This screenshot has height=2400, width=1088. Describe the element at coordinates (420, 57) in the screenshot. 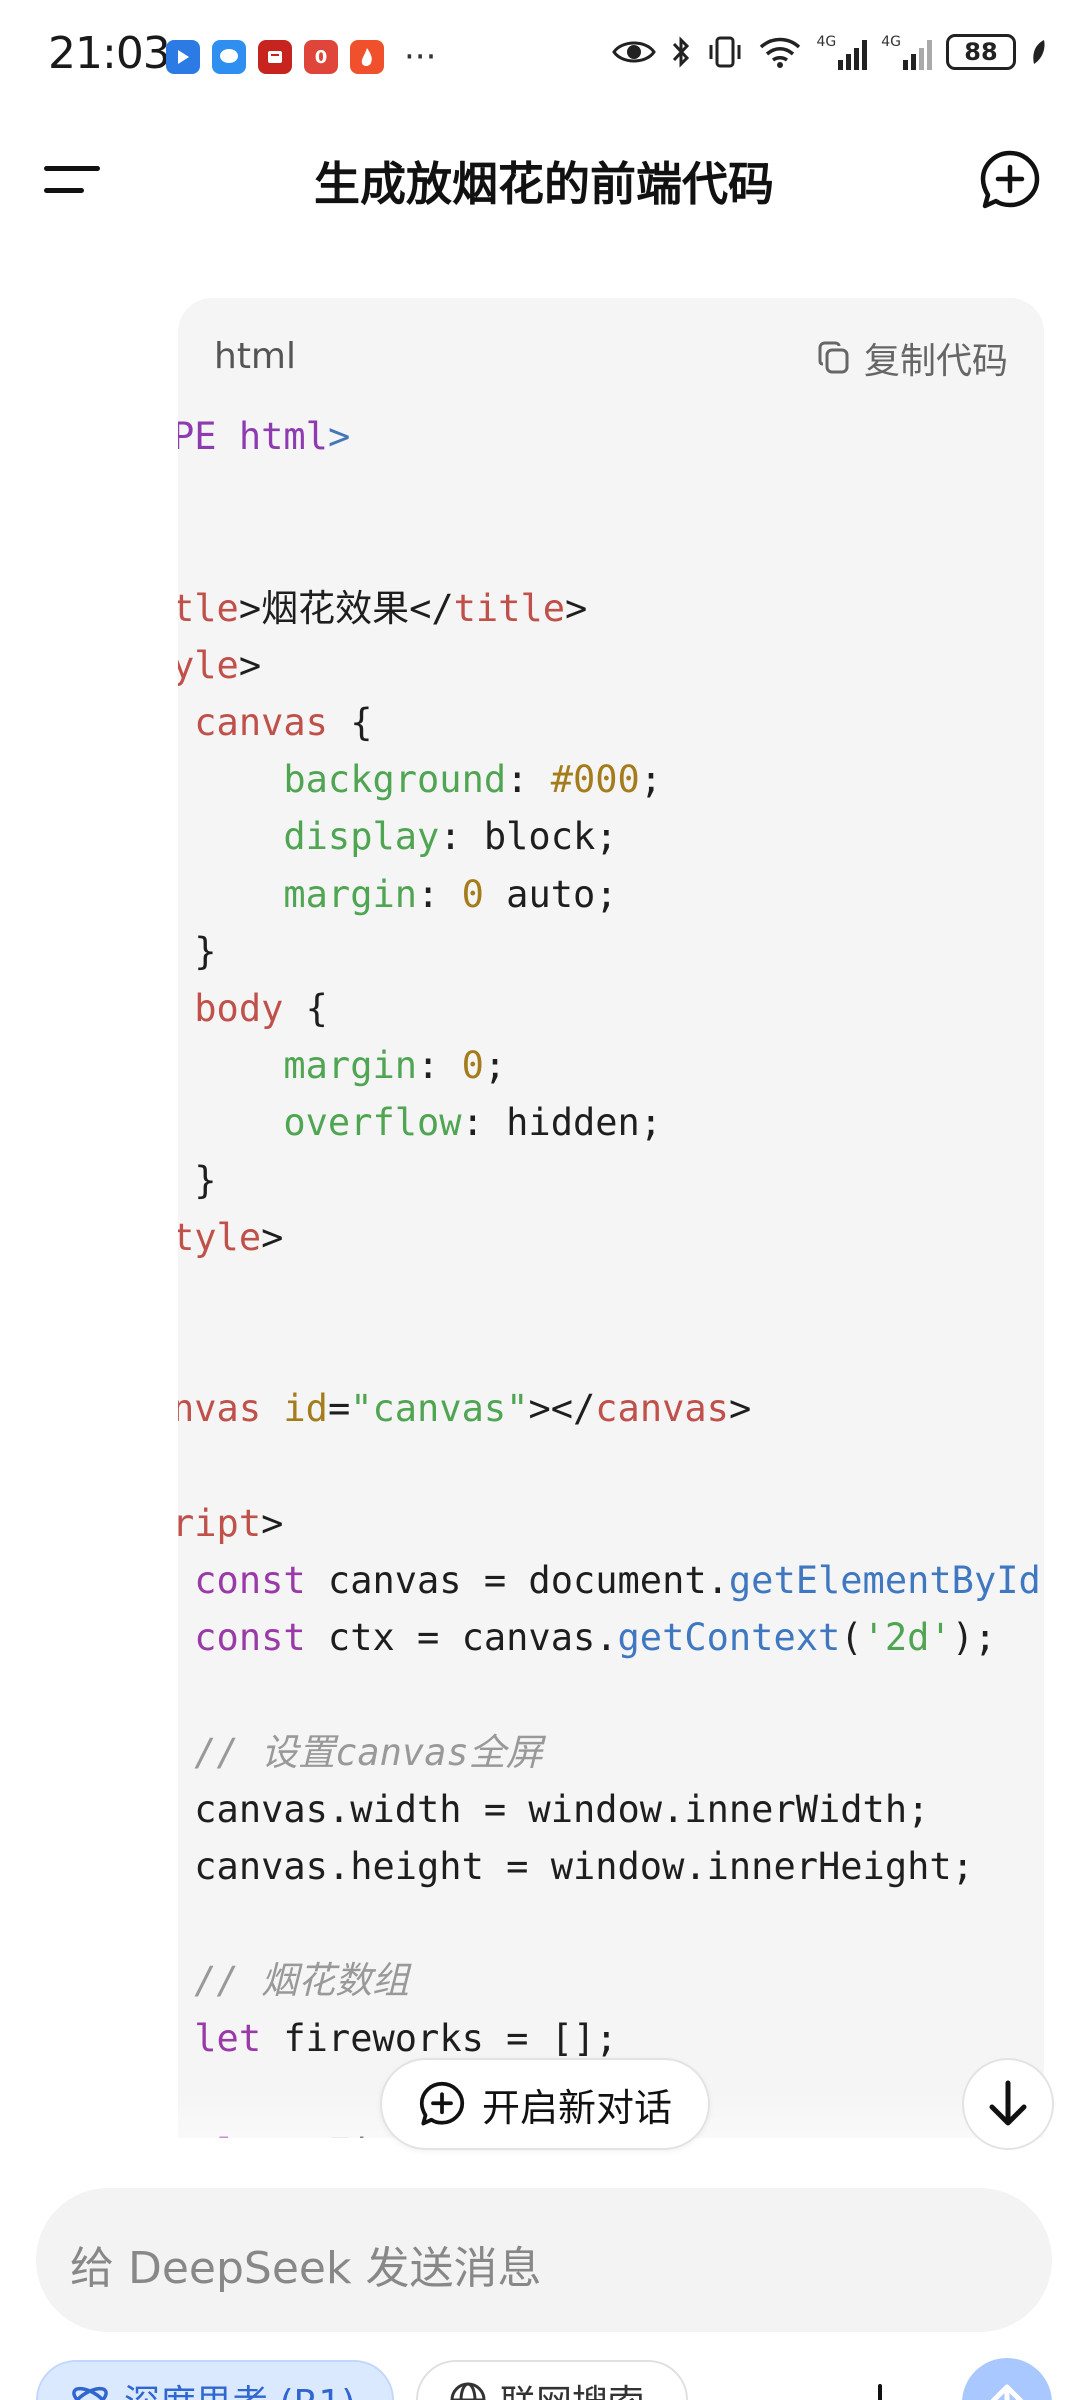

I see `more-notifications-icon: ···` at that location.